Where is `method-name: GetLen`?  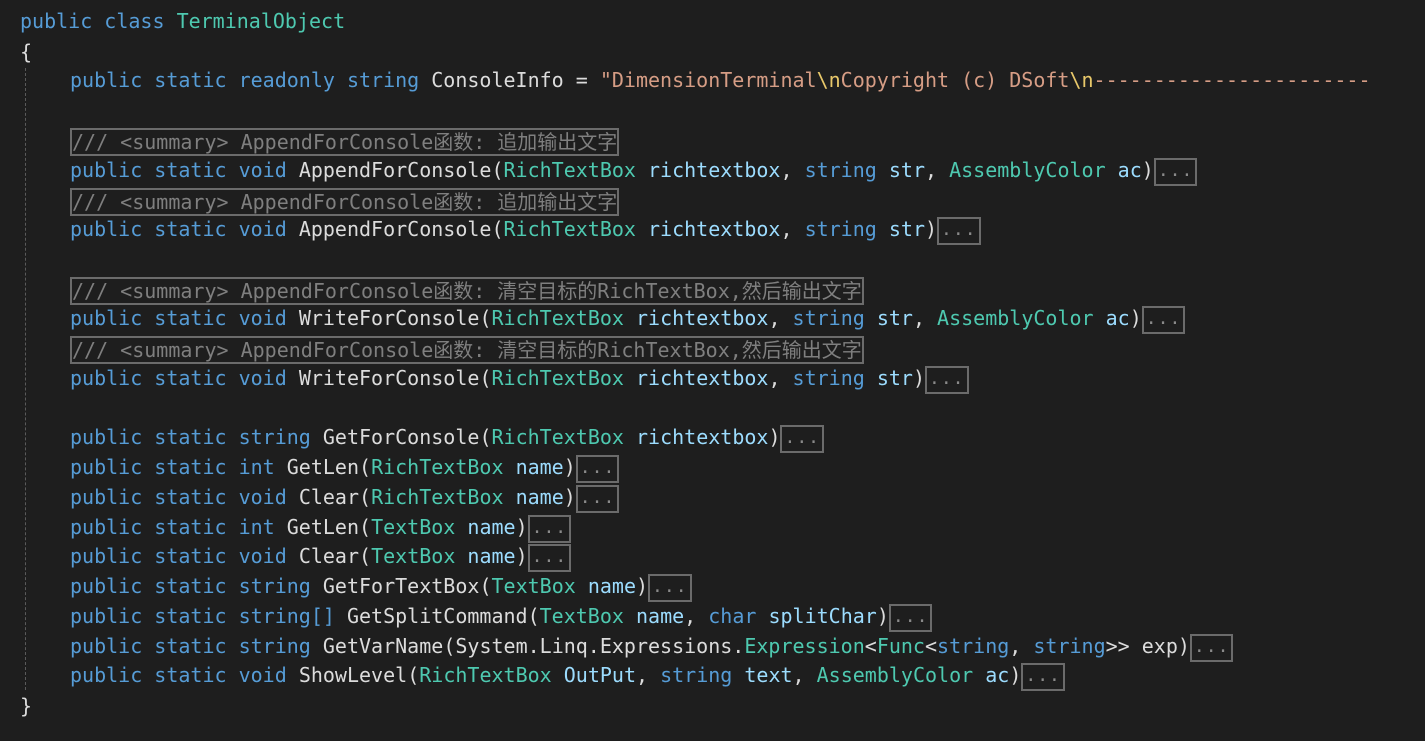 method-name: GetLen is located at coordinates (323, 527).